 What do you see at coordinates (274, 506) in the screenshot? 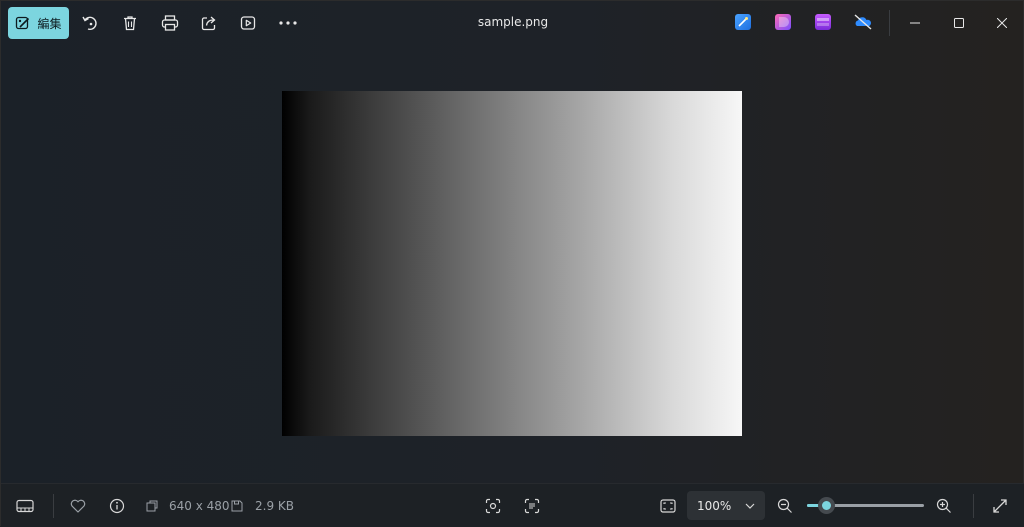
I see `file-size: 2.9 KB` at bounding box center [274, 506].